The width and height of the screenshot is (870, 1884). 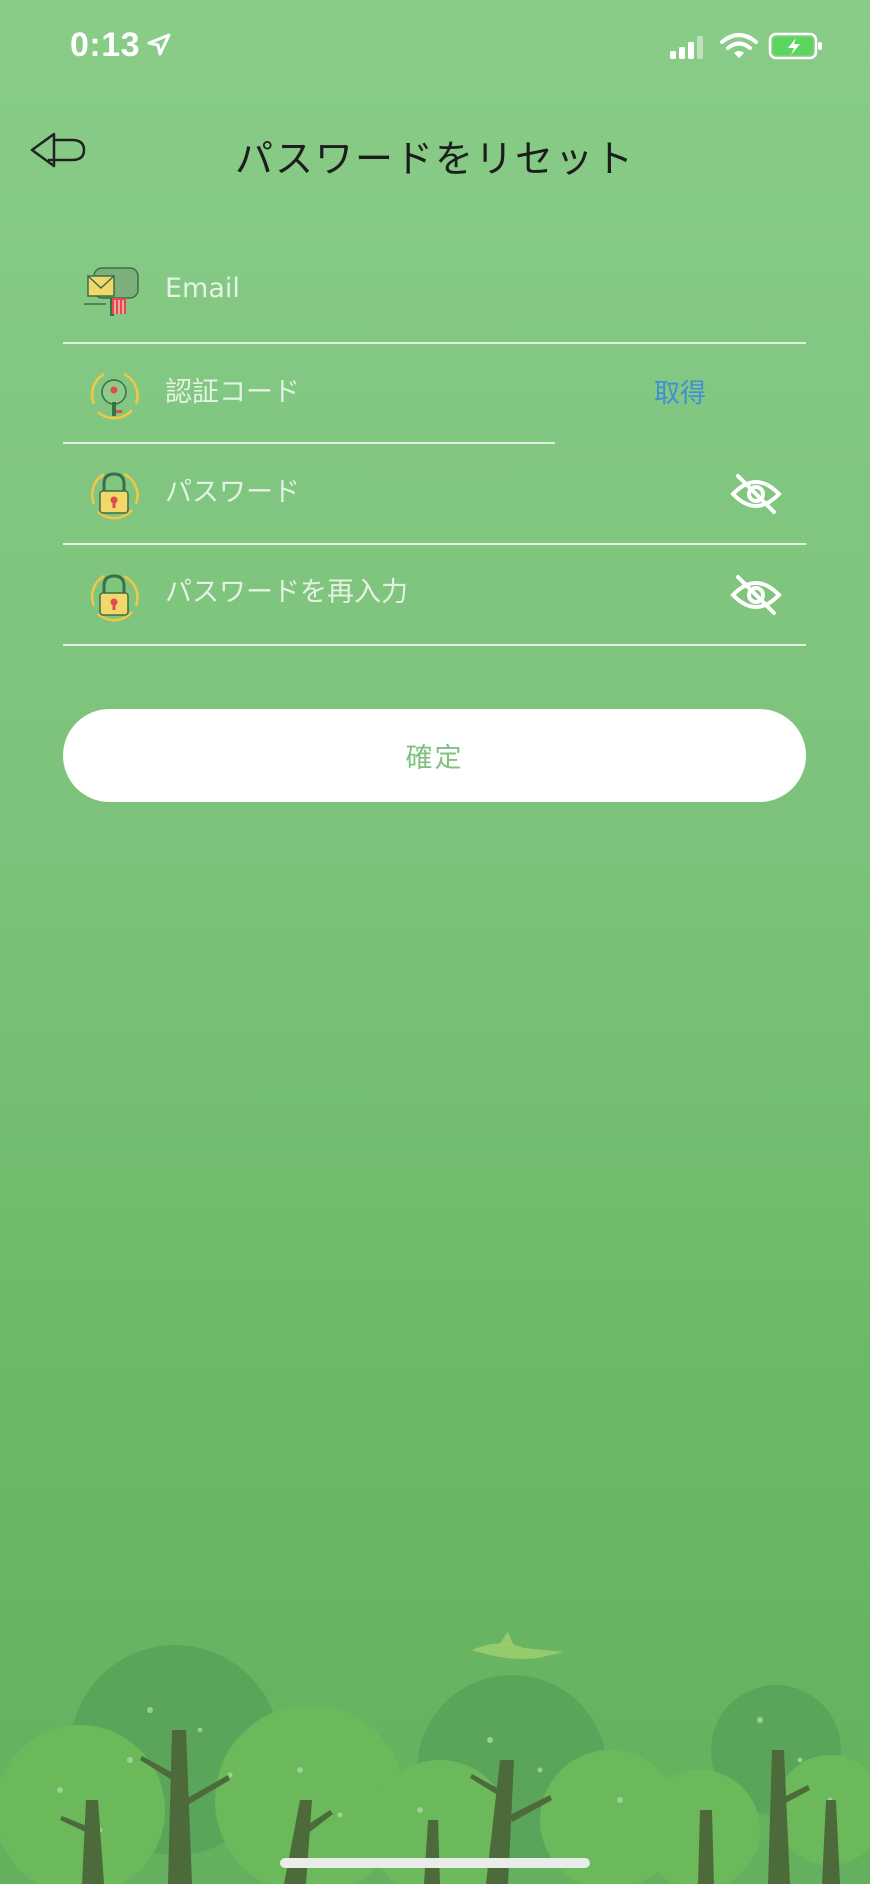 What do you see at coordinates (434, 645) in the screenshot?
I see `password-confirm-divider` at bounding box center [434, 645].